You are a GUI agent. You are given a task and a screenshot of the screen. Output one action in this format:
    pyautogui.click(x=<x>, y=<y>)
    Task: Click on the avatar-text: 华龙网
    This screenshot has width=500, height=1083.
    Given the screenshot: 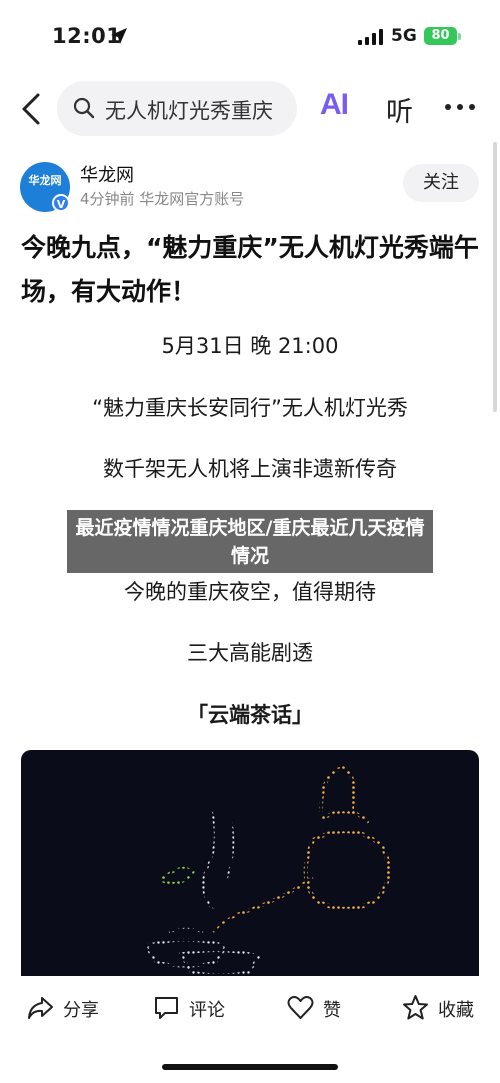 What is the action you would take?
    pyautogui.click(x=45, y=180)
    